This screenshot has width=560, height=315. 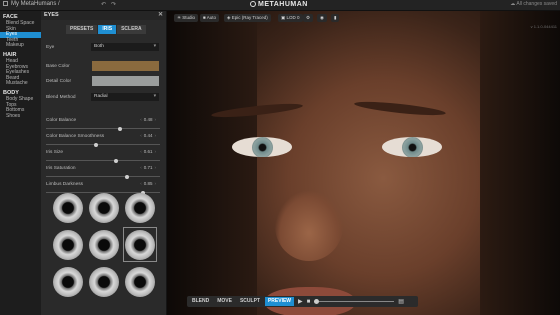 I want to click on hair-right, so click(x=520, y=163).